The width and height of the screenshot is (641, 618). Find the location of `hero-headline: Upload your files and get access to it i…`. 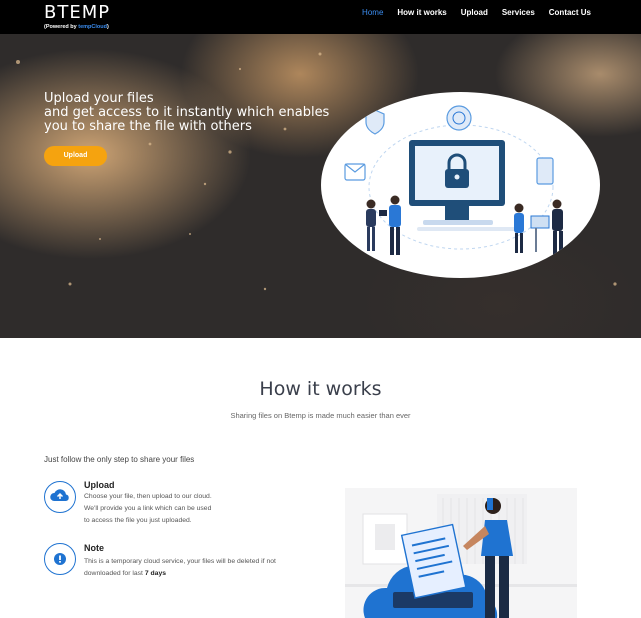

hero-headline: Upload your files and get access to it i… is located at coordinates (186, 113).